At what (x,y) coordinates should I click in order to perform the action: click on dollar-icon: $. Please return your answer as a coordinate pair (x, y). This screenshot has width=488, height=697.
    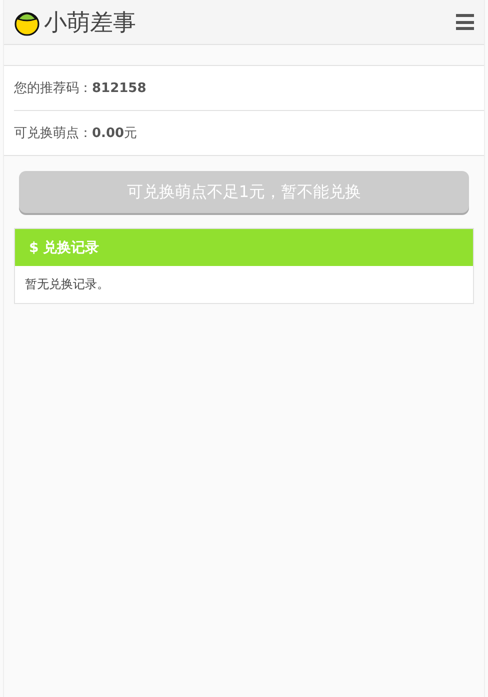
    Looking at the image, I should click on (34, 248).